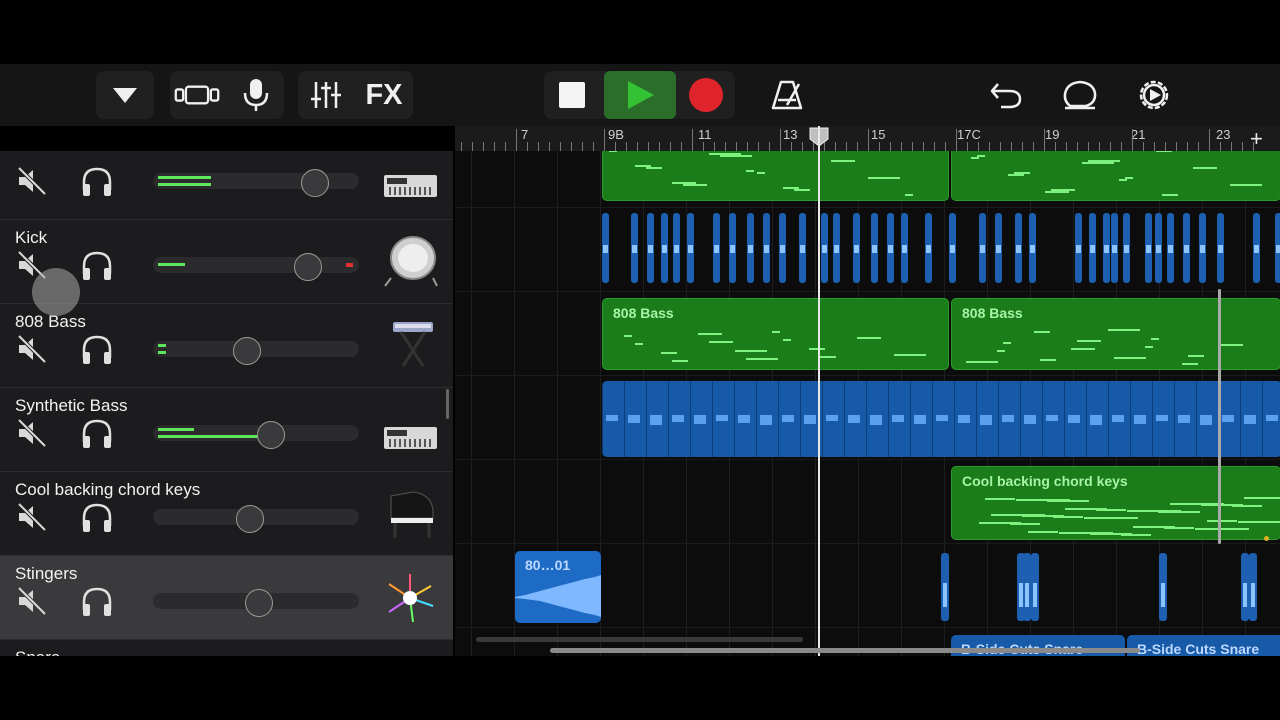  What do you see at coordinates (197, 95) in the screenshot?
I see `tracks-view-button` at bounding box center [197, 95].